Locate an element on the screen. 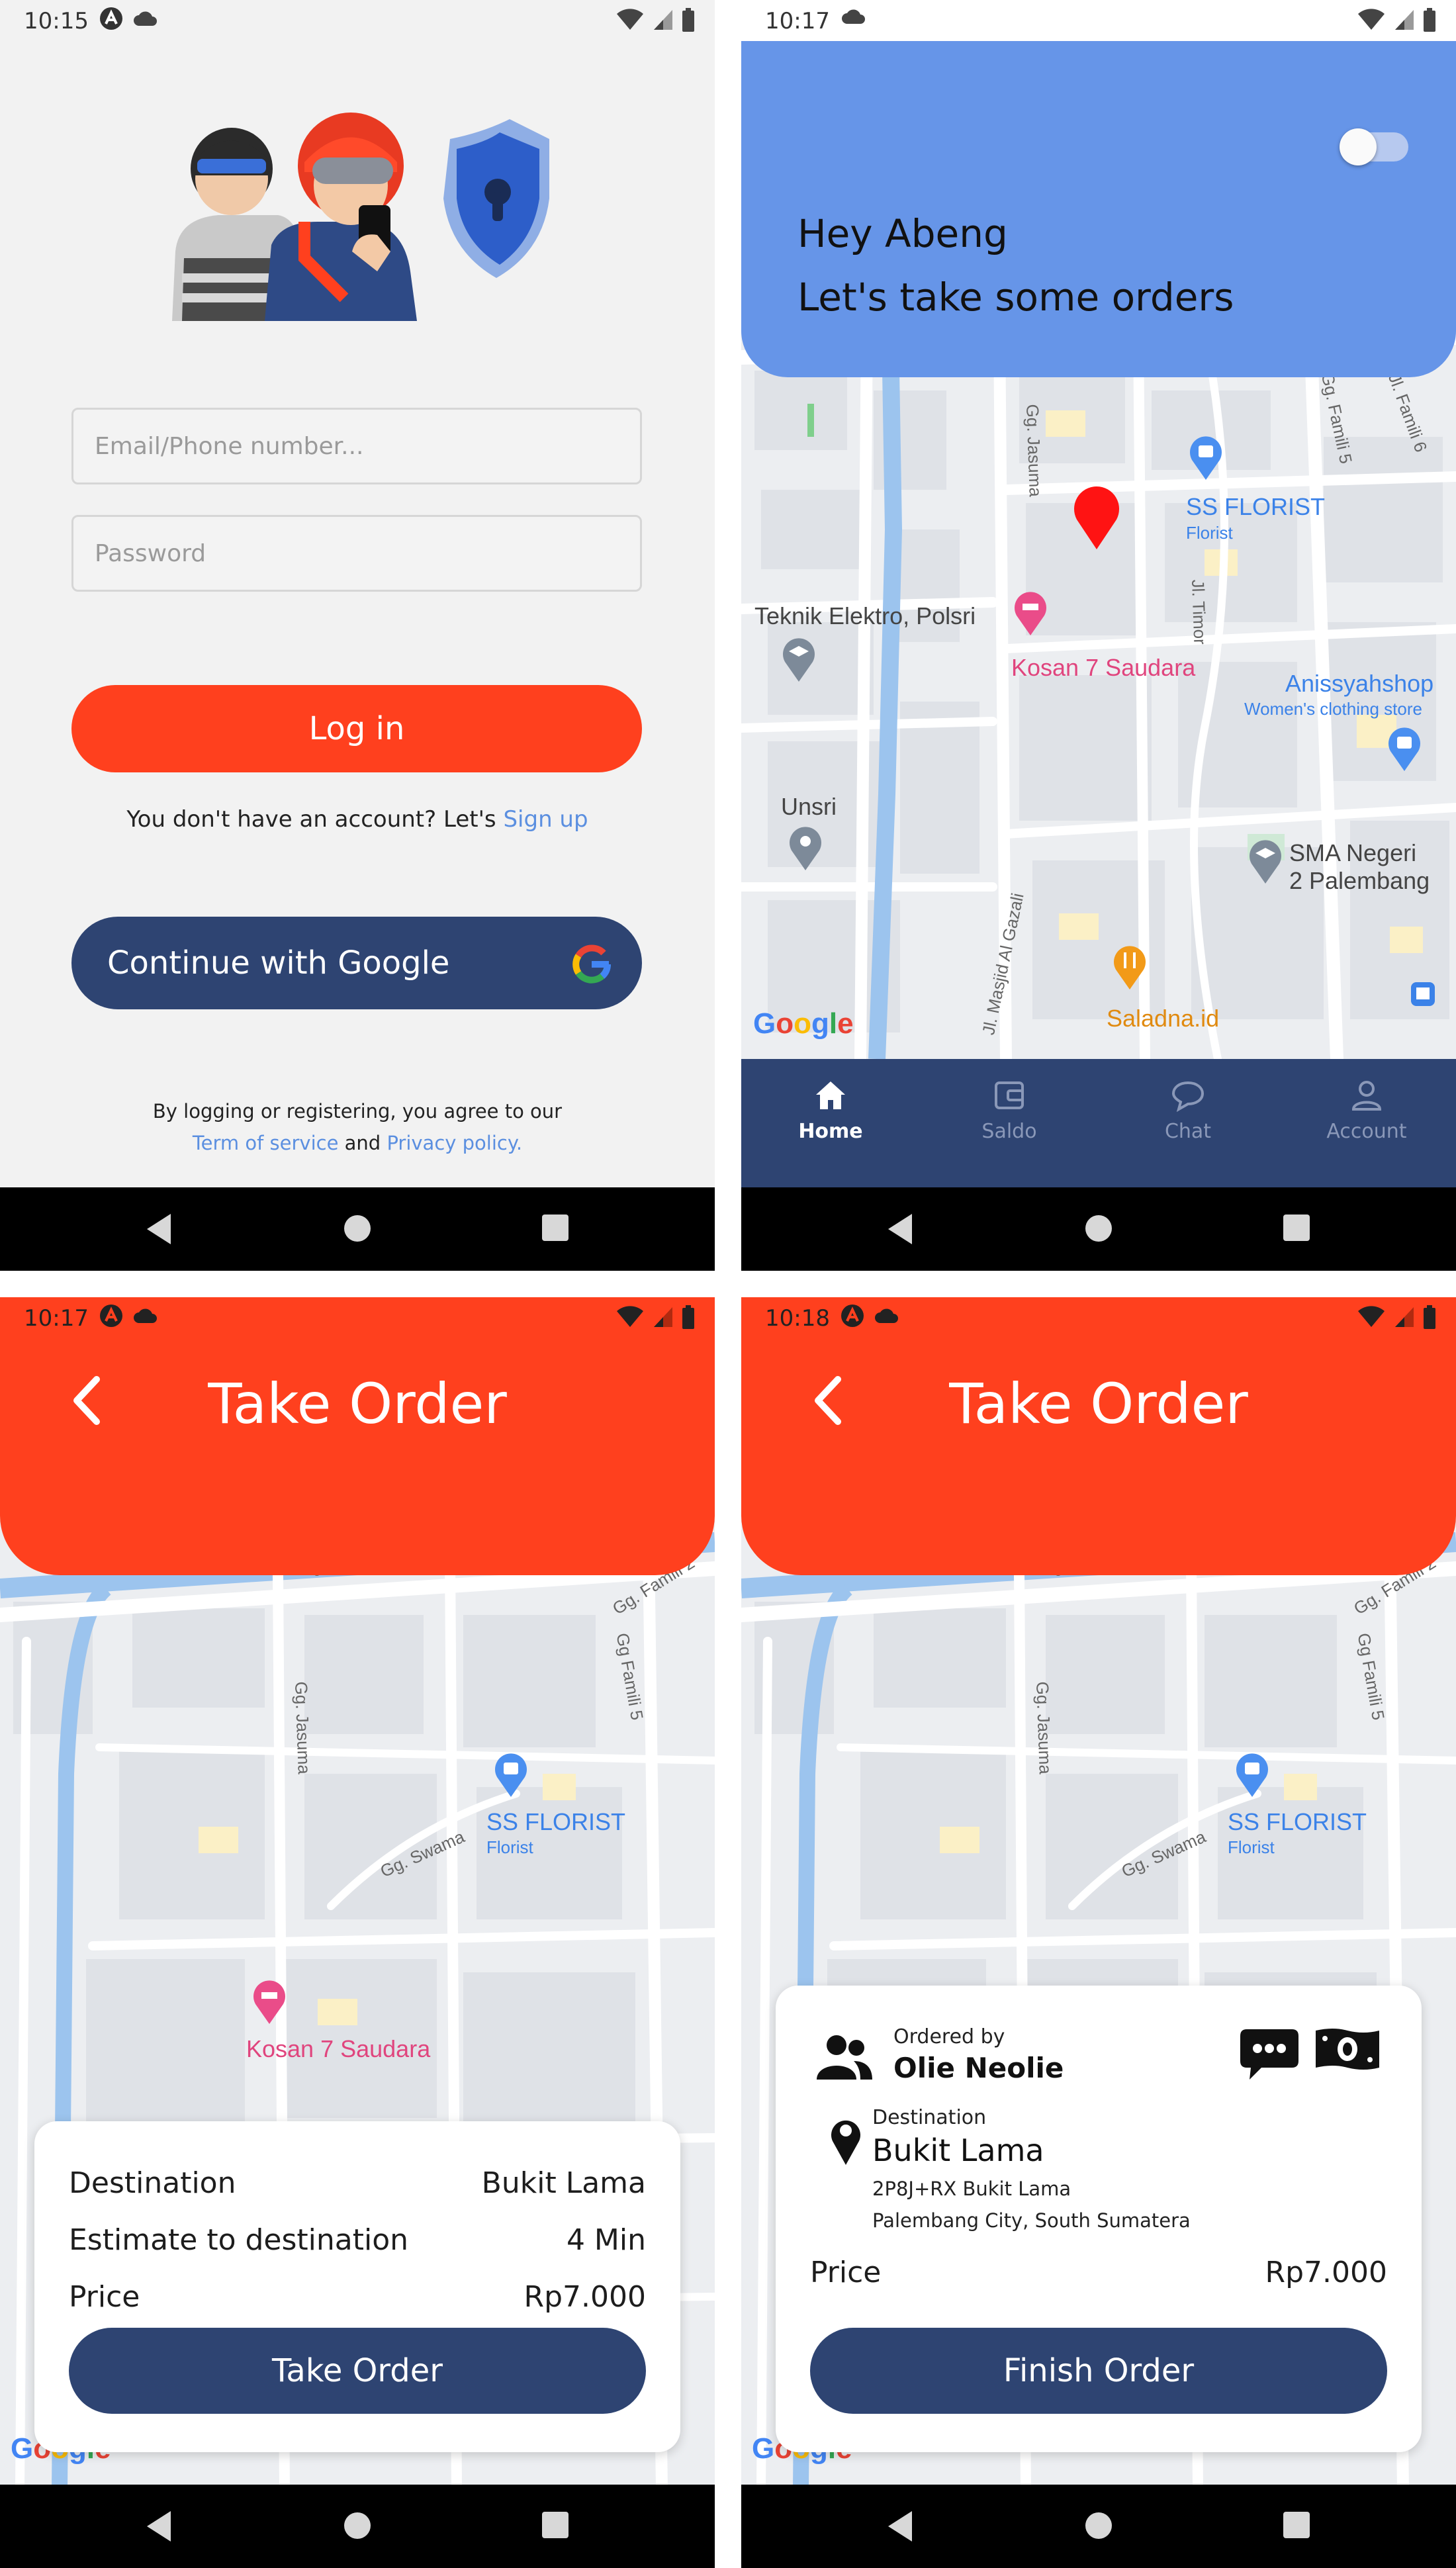  security-illustration is located at coordinates (360, 217).